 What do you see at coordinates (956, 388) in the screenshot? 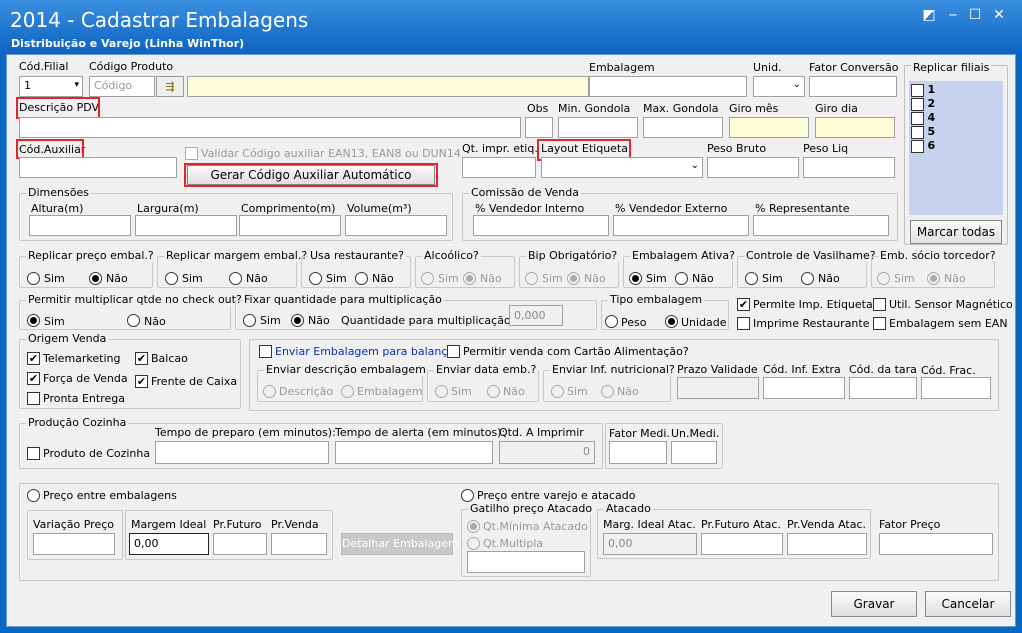
I see `cod-frac-input` at bounding box center [956, 388].